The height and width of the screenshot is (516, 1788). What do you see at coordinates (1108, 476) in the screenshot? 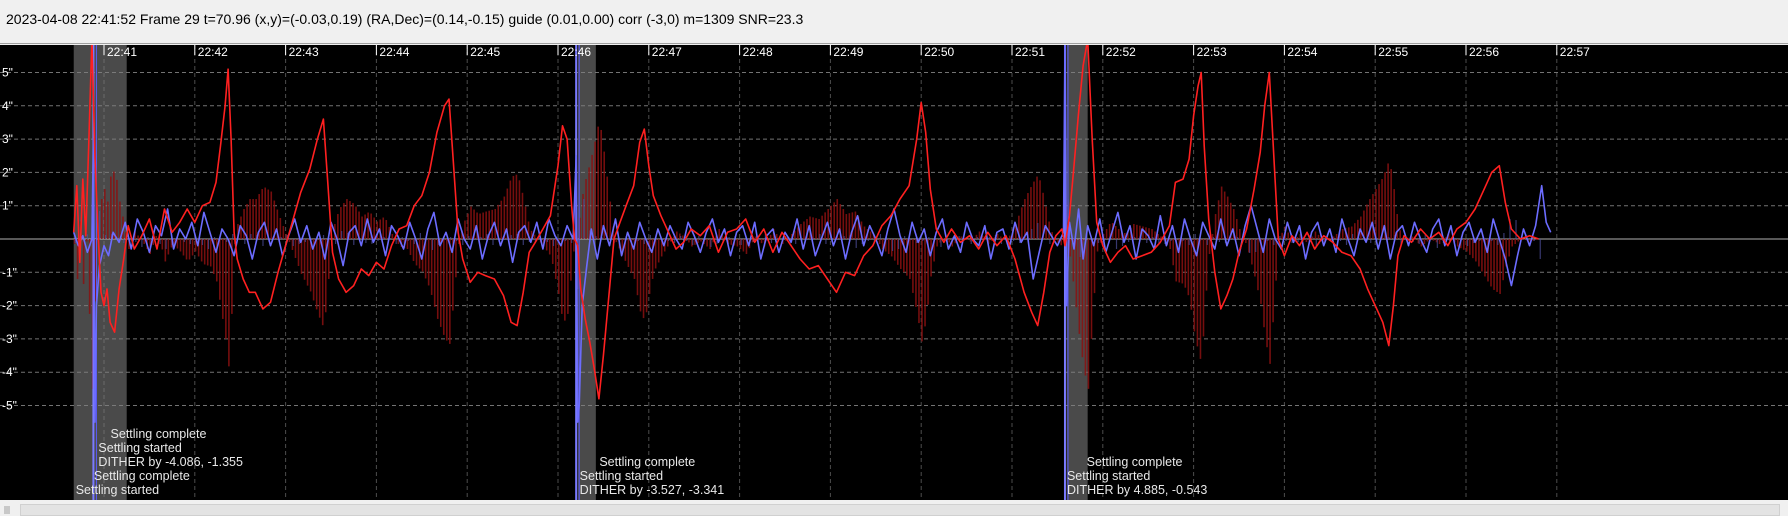
I see `event-annotation: Settling started` at bounding box center [1108, 476].